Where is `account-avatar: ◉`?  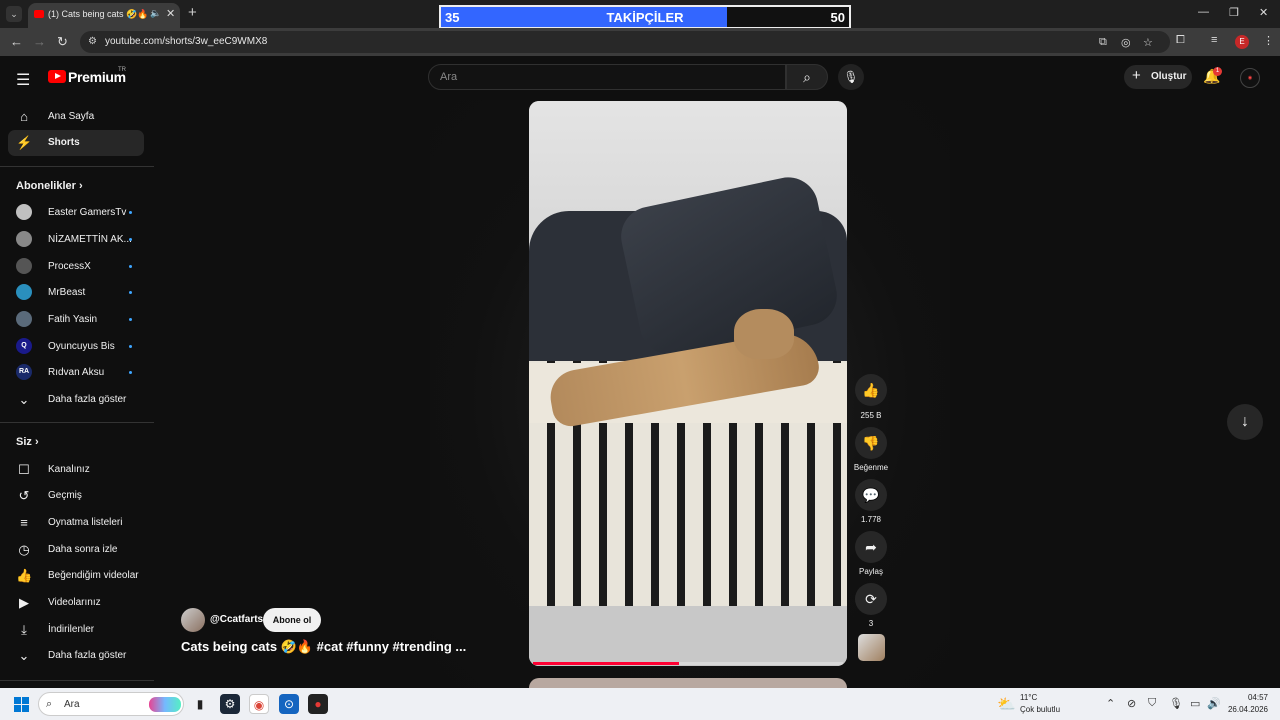
account-avatar: ◉ is located at coordinates (1250, 78).